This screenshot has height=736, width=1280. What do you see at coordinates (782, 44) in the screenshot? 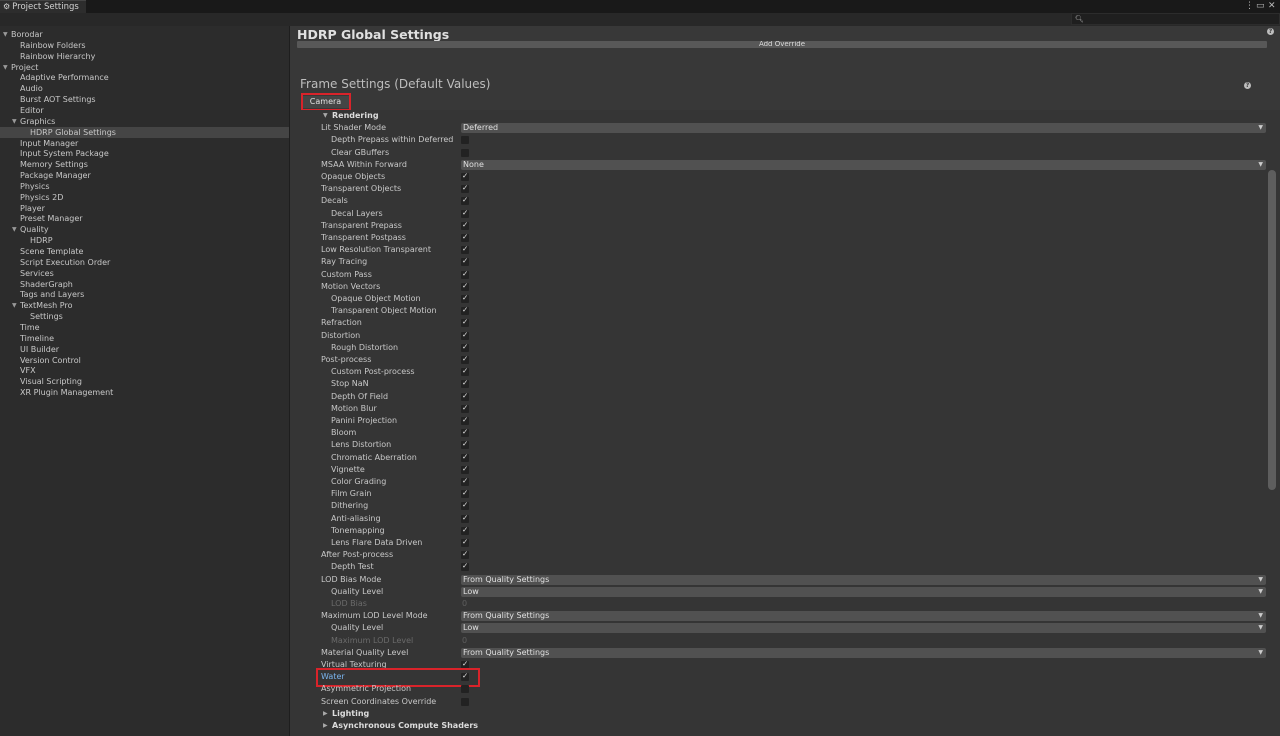
I see `add-override-button: Add Override` at bounding box center [782, 44].